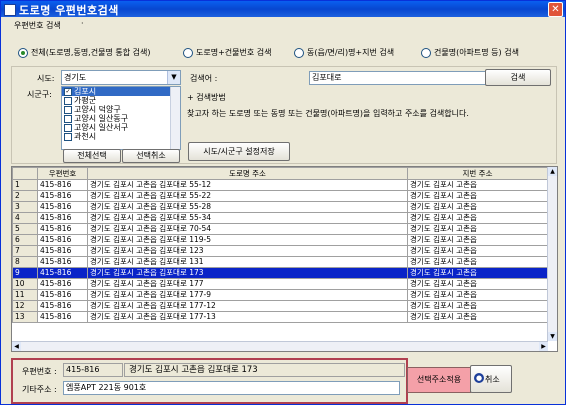 Image resolution: width=566 pixels, height=405 pixels. Describe the element at coordinates (283, 25) in the screenshot. I see `menu-bar: 우편번호 검색 ·` at that location.